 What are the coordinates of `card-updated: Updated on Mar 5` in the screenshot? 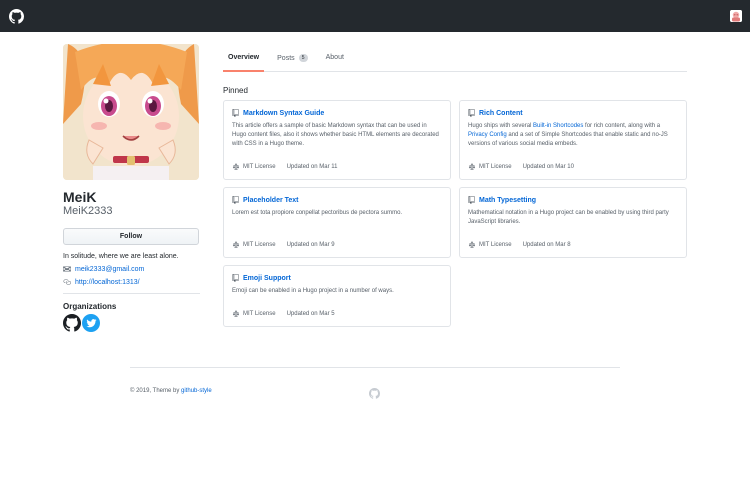 It's located at (310, 313).